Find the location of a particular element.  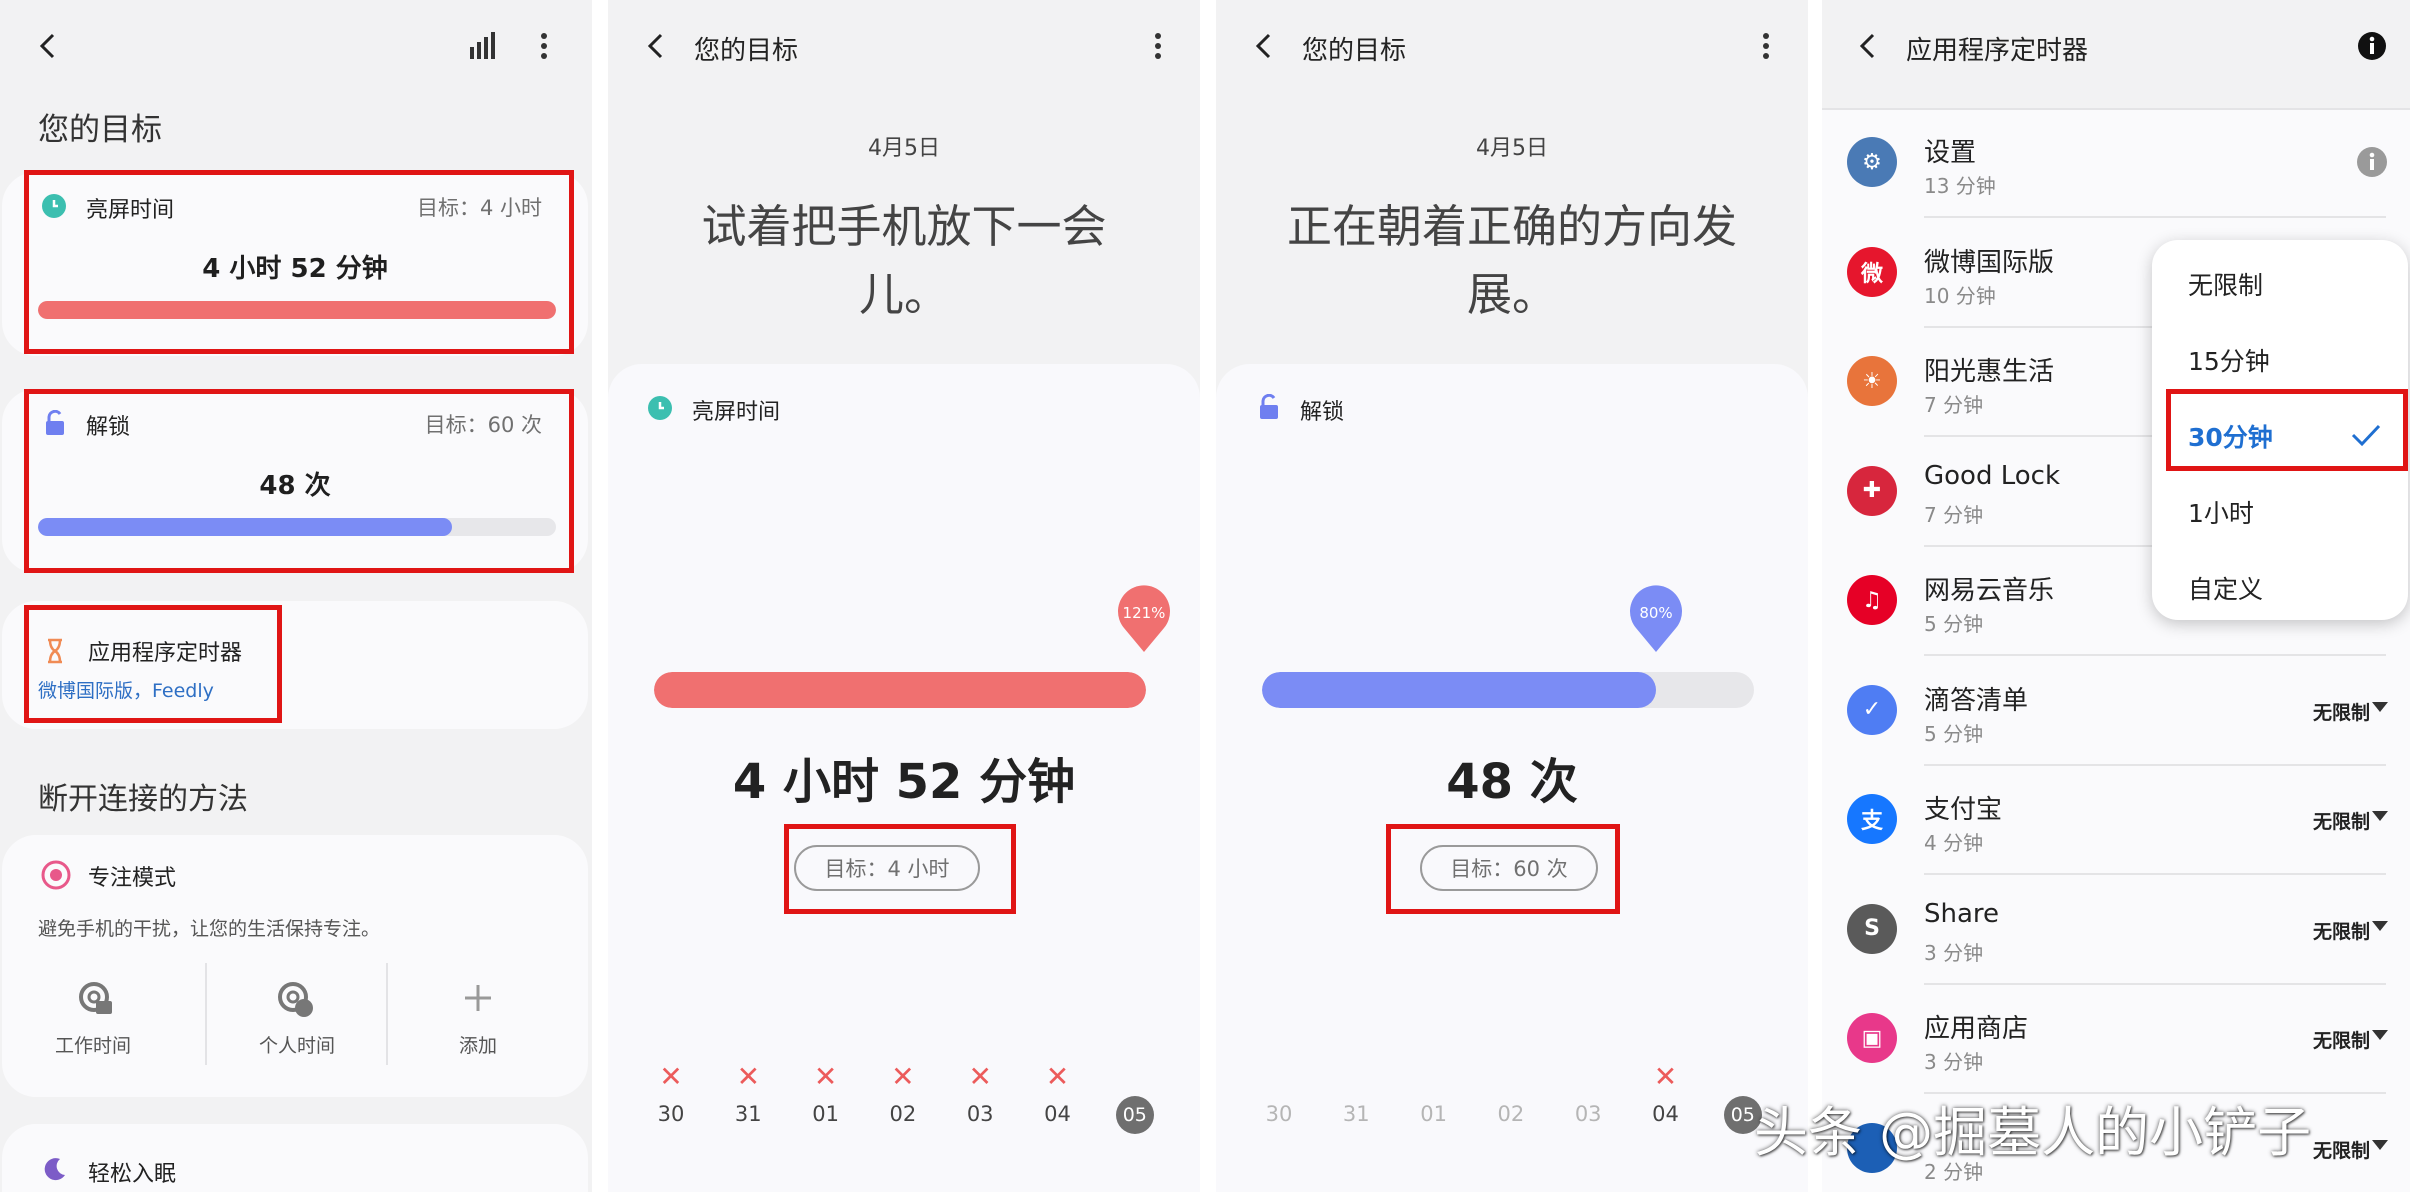

menu-option: 无限制 is located at coordinates (2280, 284).